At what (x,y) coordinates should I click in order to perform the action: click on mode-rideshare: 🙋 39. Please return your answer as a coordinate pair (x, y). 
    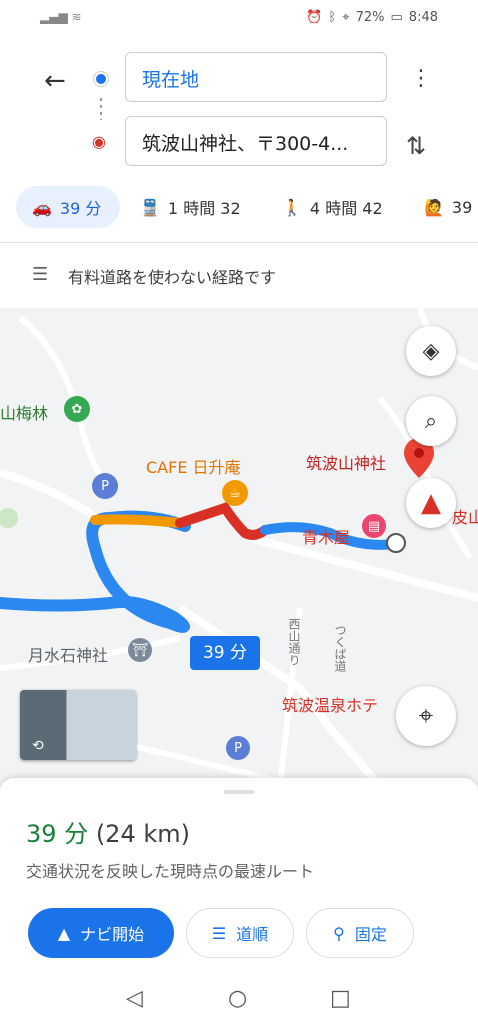
    Looking at the image, I should click on (448, 207).